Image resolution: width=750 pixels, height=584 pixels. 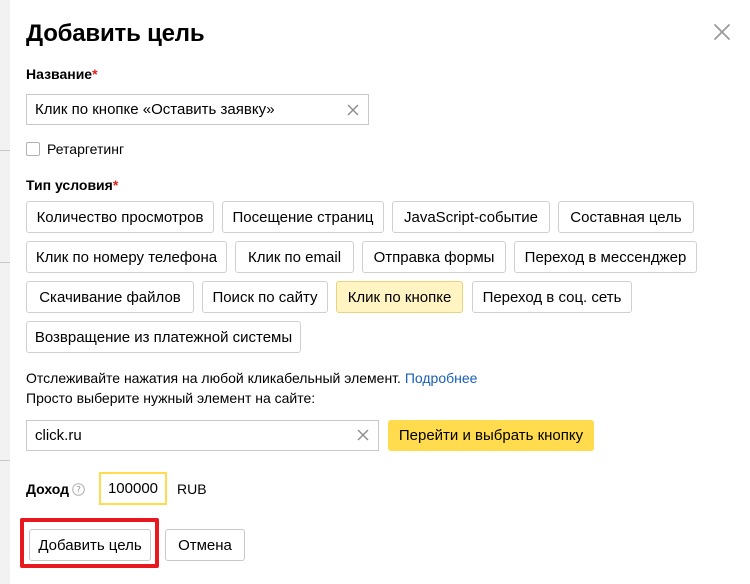 What do you see at coordinates (491, 435) in the screenshot?
I see `go-and-select-button: Перейти и выбрать кнопку` at bounding box center [491, 435].